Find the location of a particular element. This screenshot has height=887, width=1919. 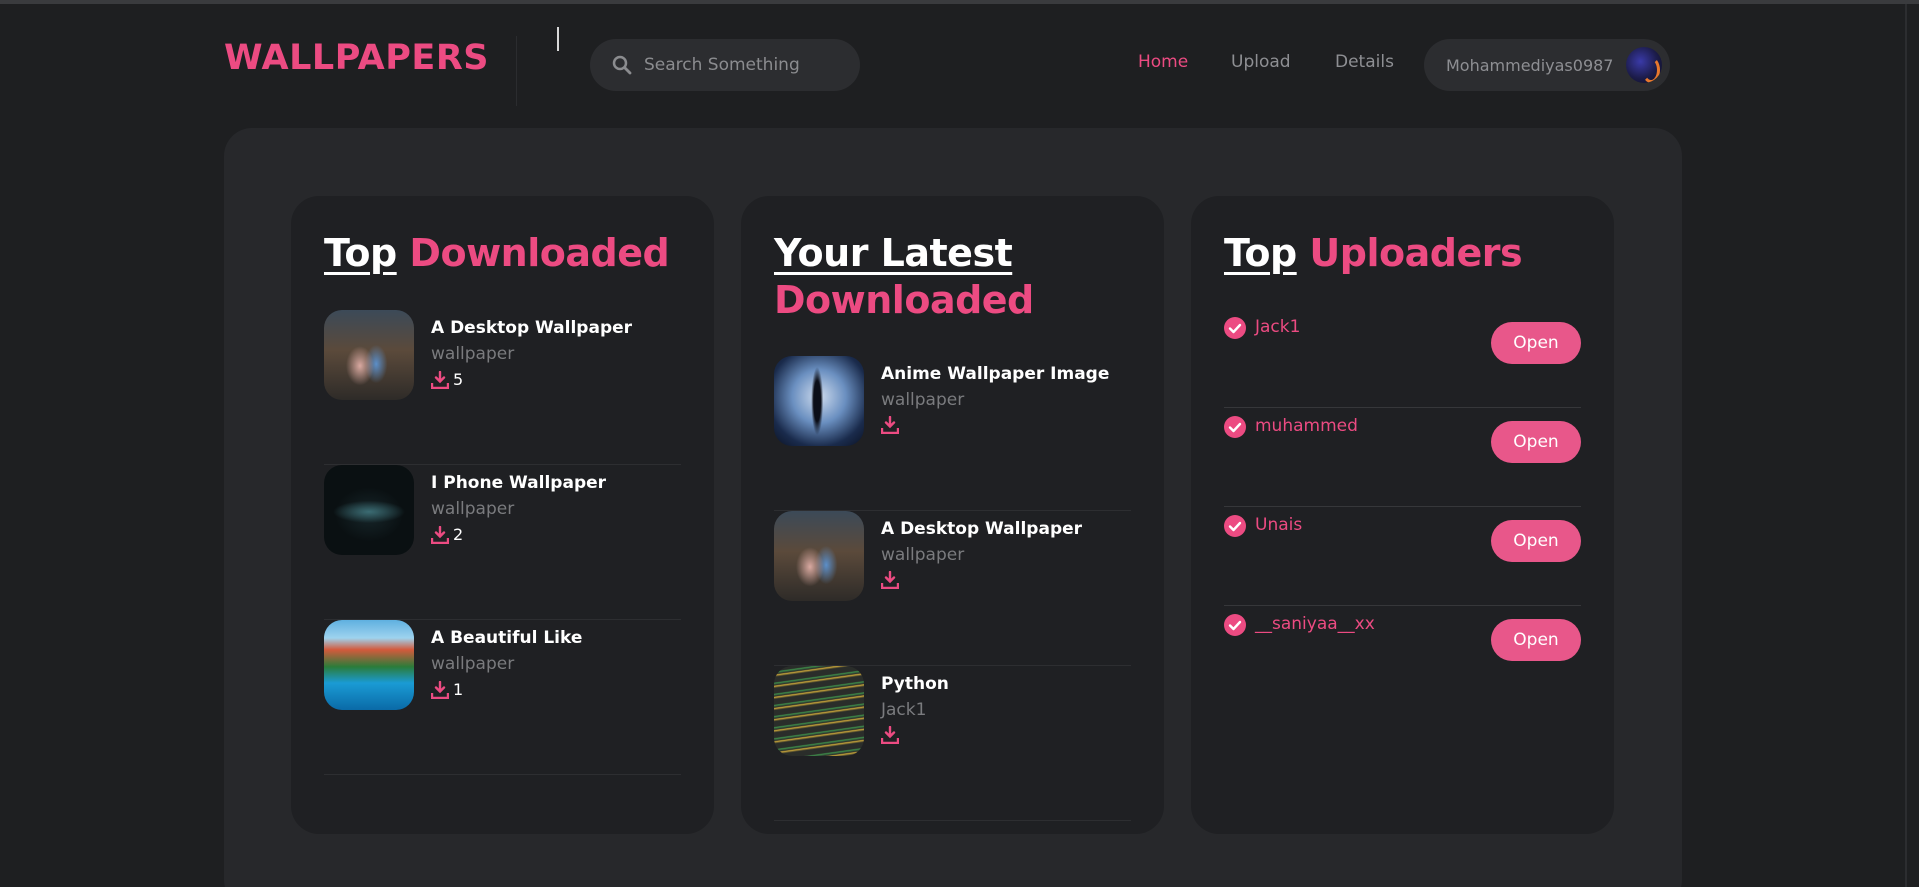

item-title: I Phone Wallpaper is located at coordinates (518, 483).